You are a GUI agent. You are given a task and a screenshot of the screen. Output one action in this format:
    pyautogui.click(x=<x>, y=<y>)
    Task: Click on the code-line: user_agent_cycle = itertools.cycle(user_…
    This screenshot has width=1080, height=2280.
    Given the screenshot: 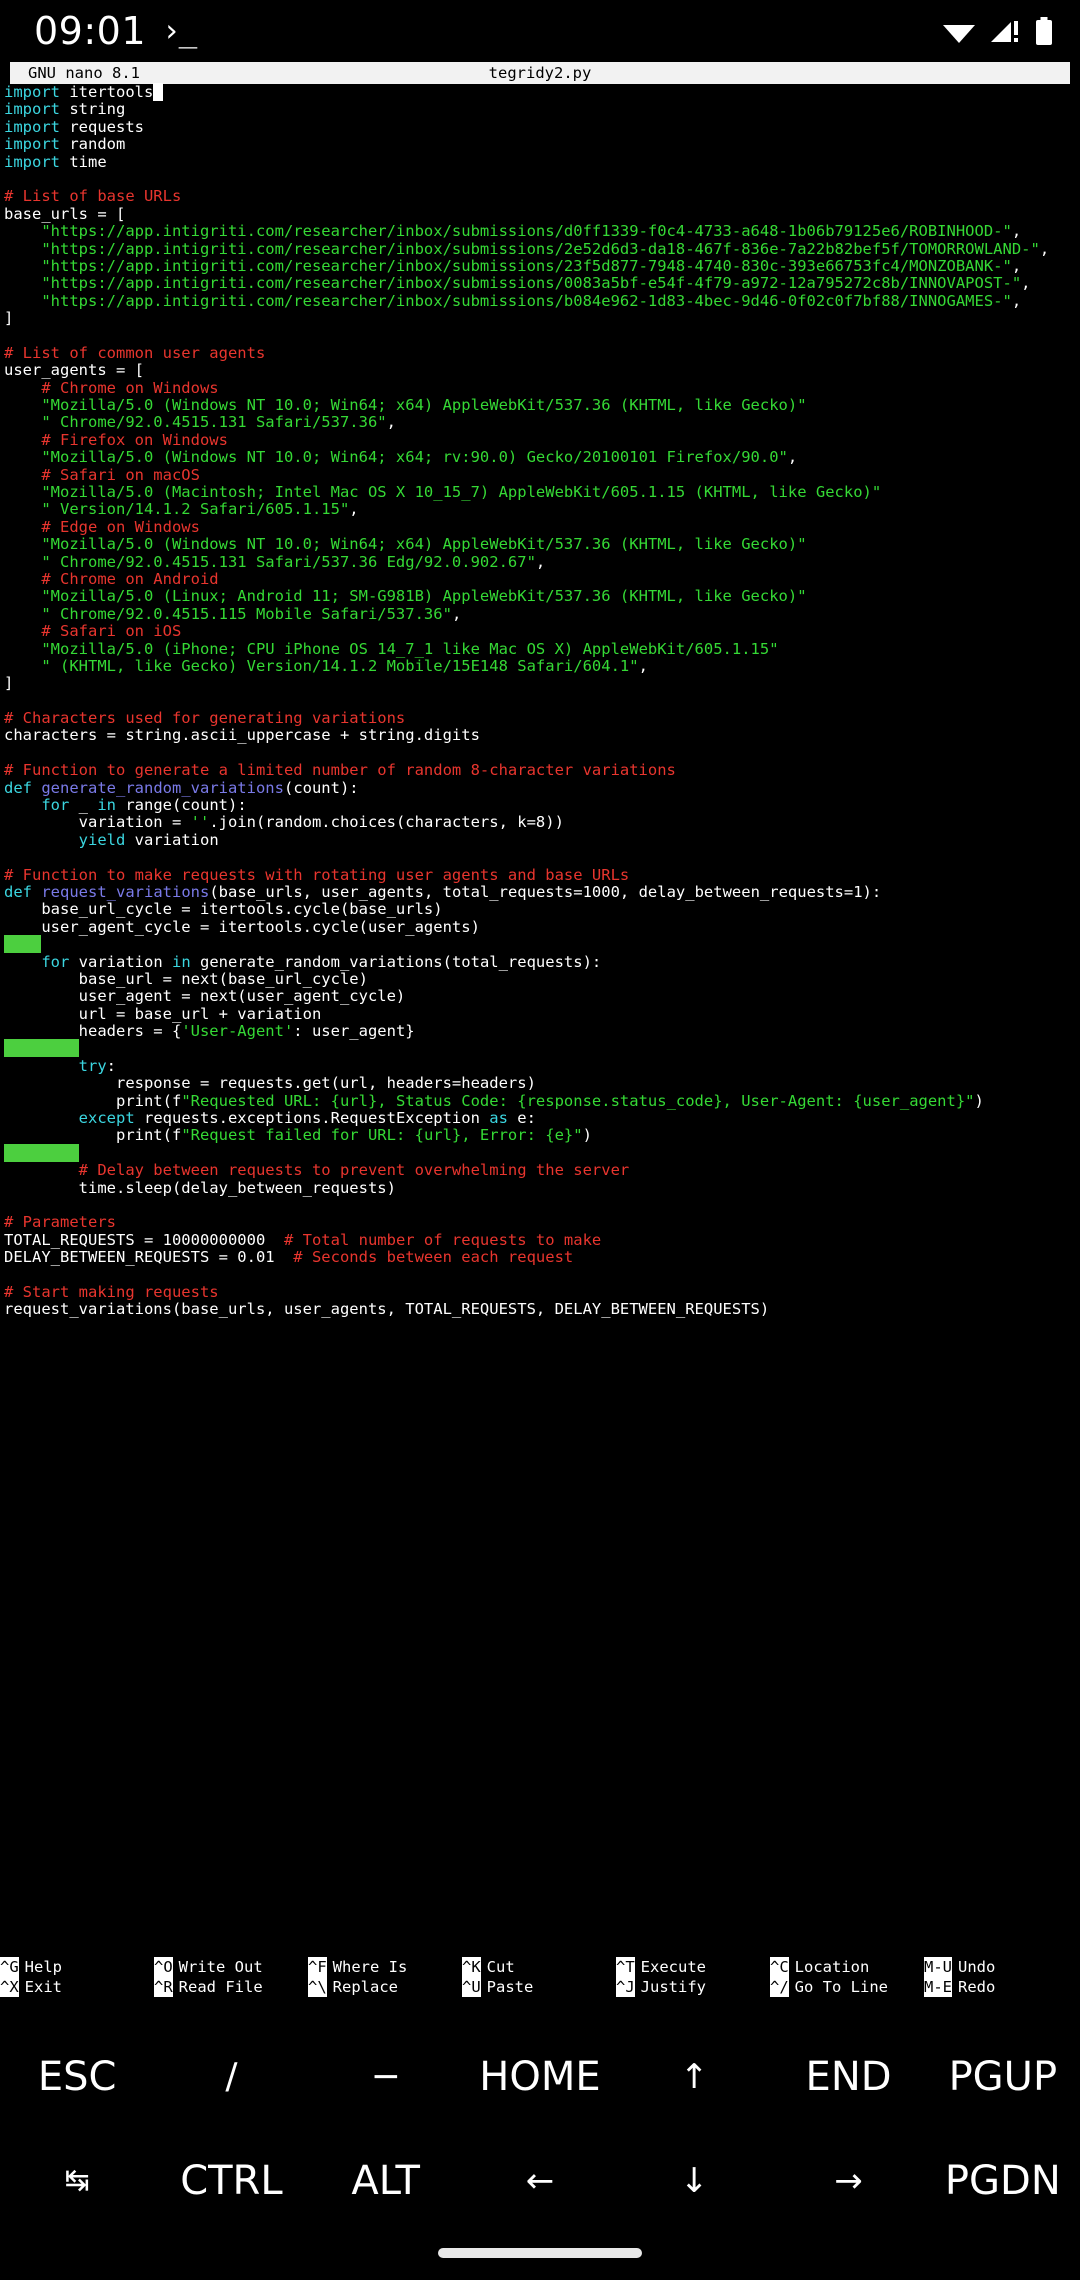 What is the action you would take?
    pyautogui.click(x=542, y=927)
    